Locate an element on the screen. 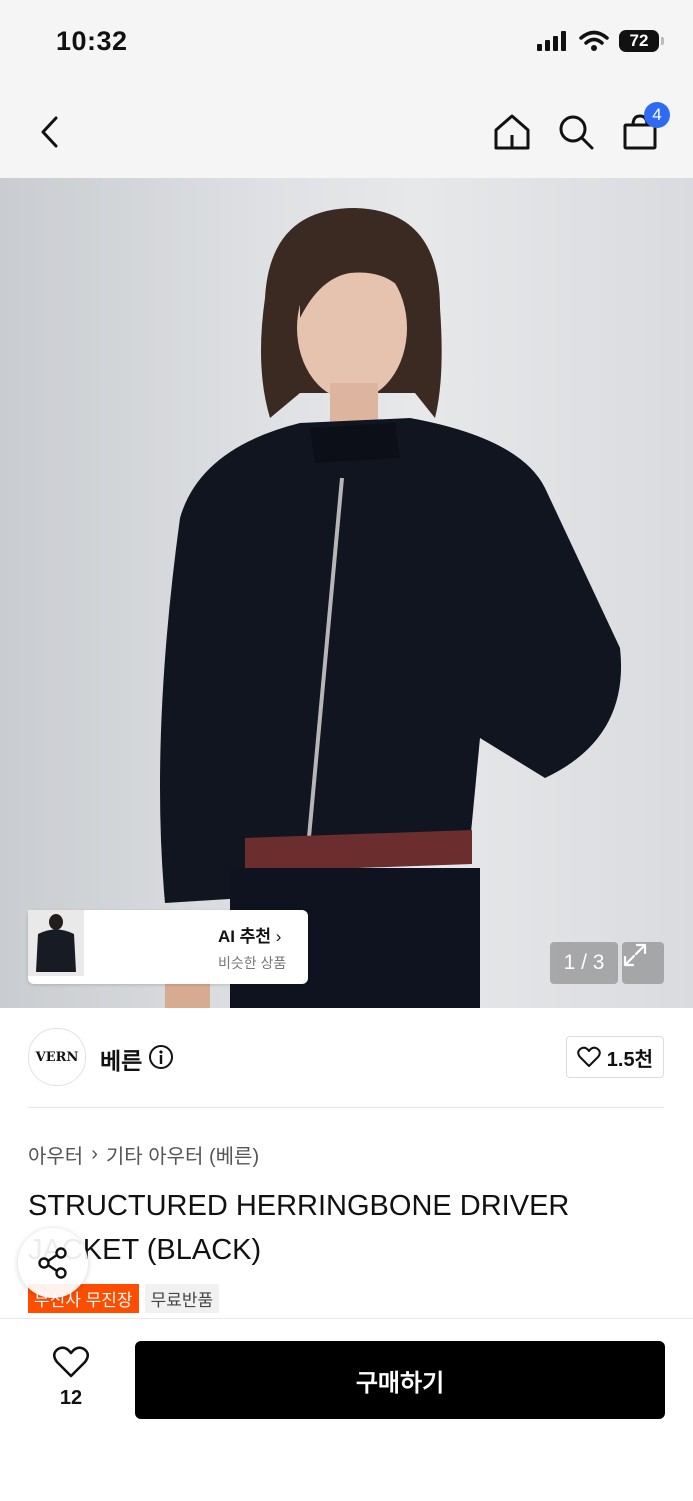 The image size is (693, 1501). brand-row: VERN 베른 1.5천 is located at coordinates (346, 1057).